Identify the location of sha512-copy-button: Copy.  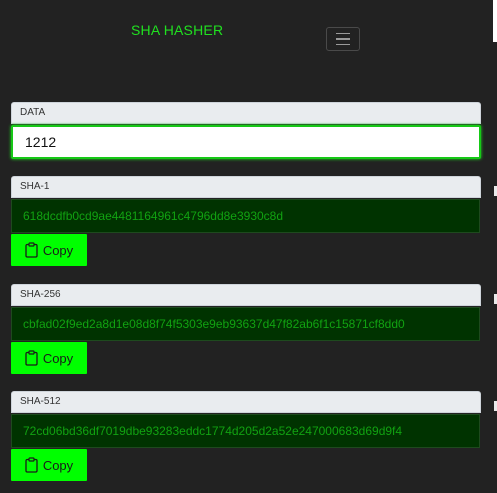
(49, 465).